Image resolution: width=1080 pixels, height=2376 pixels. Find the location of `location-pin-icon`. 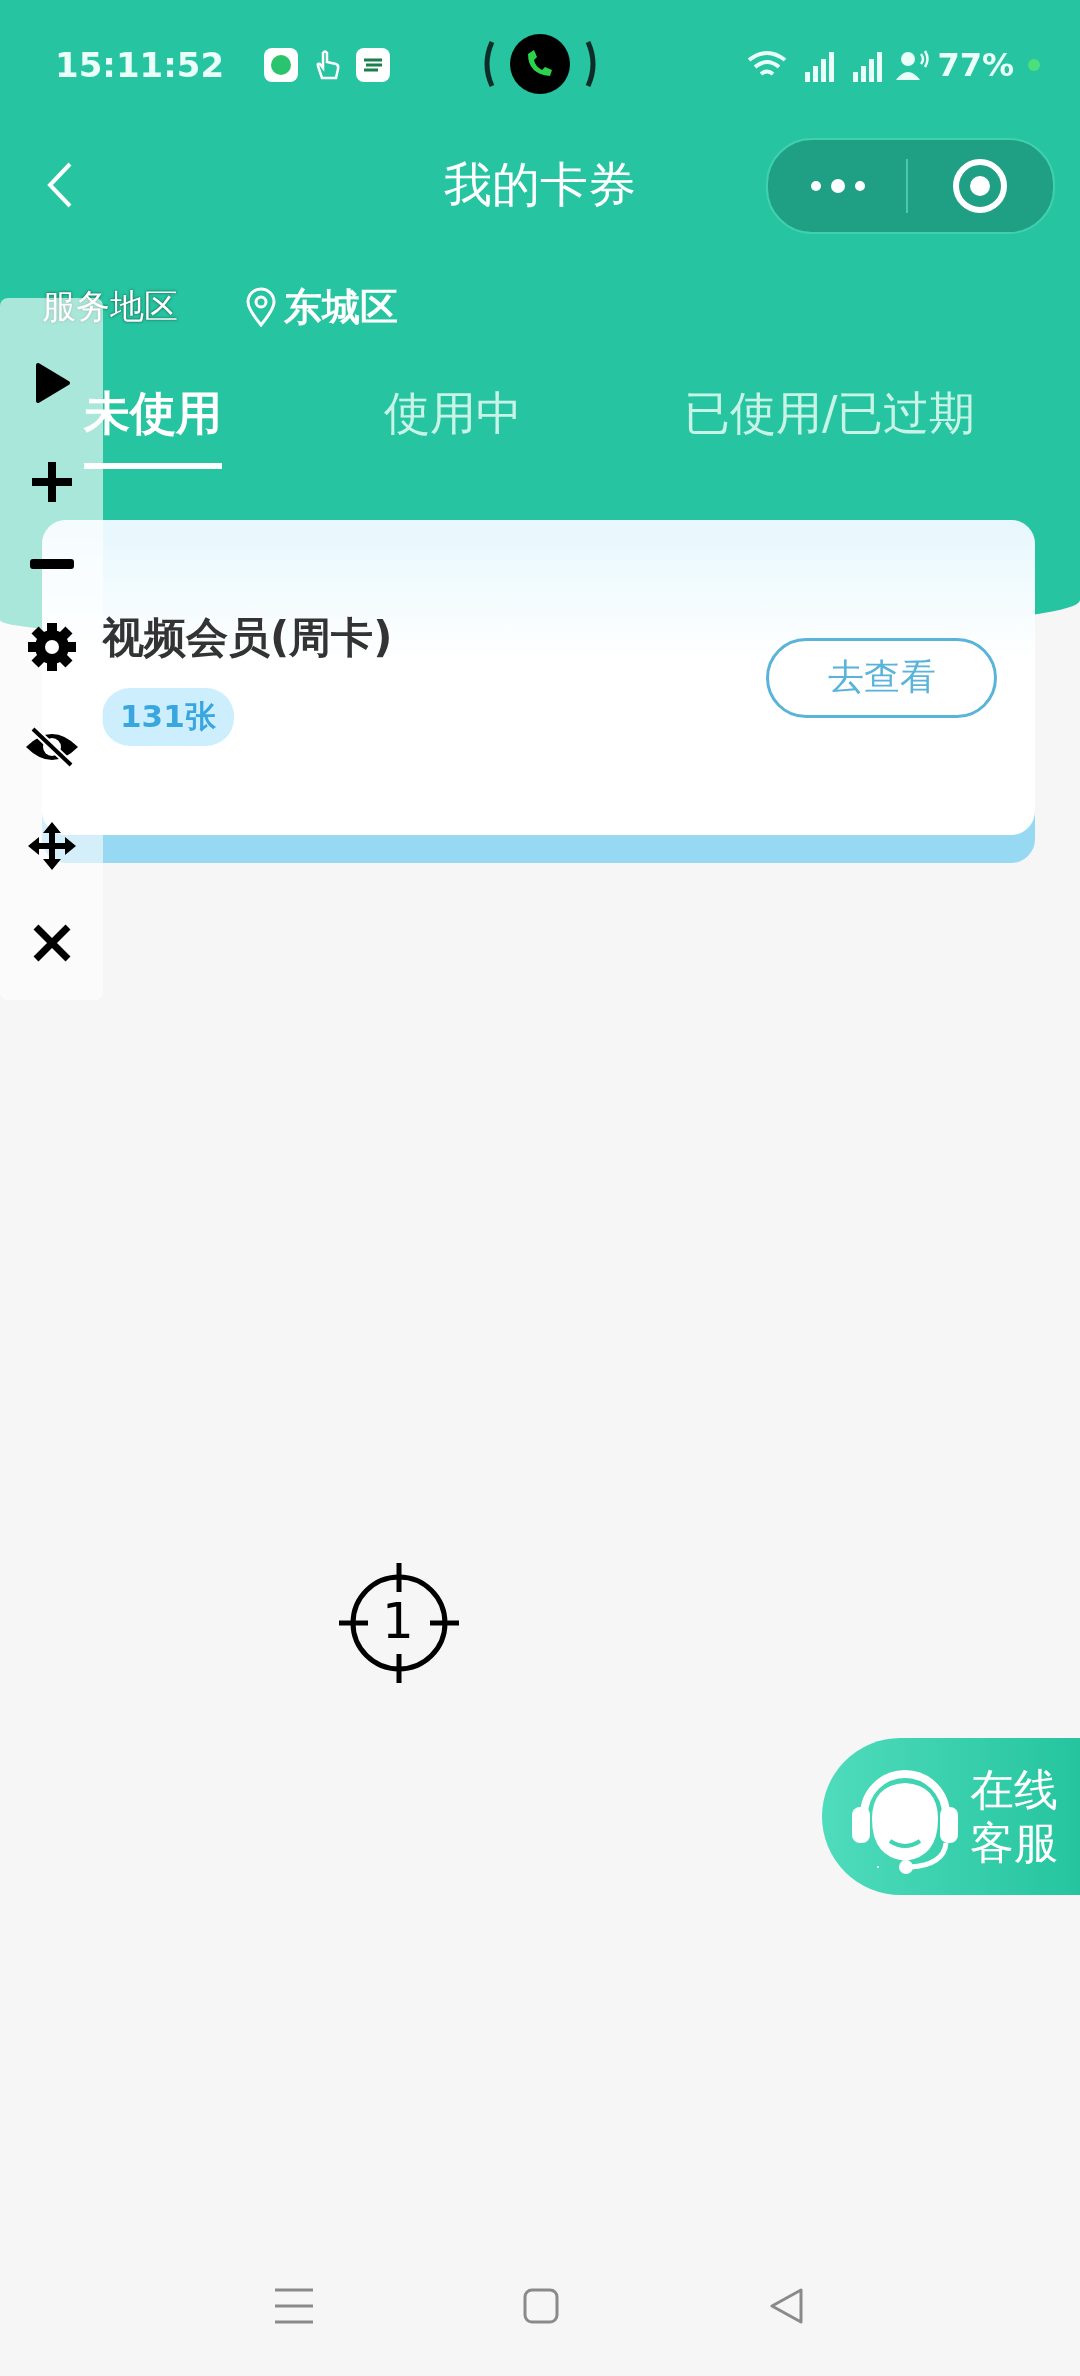

location-pin-icon is located at coordinates (261, 307).